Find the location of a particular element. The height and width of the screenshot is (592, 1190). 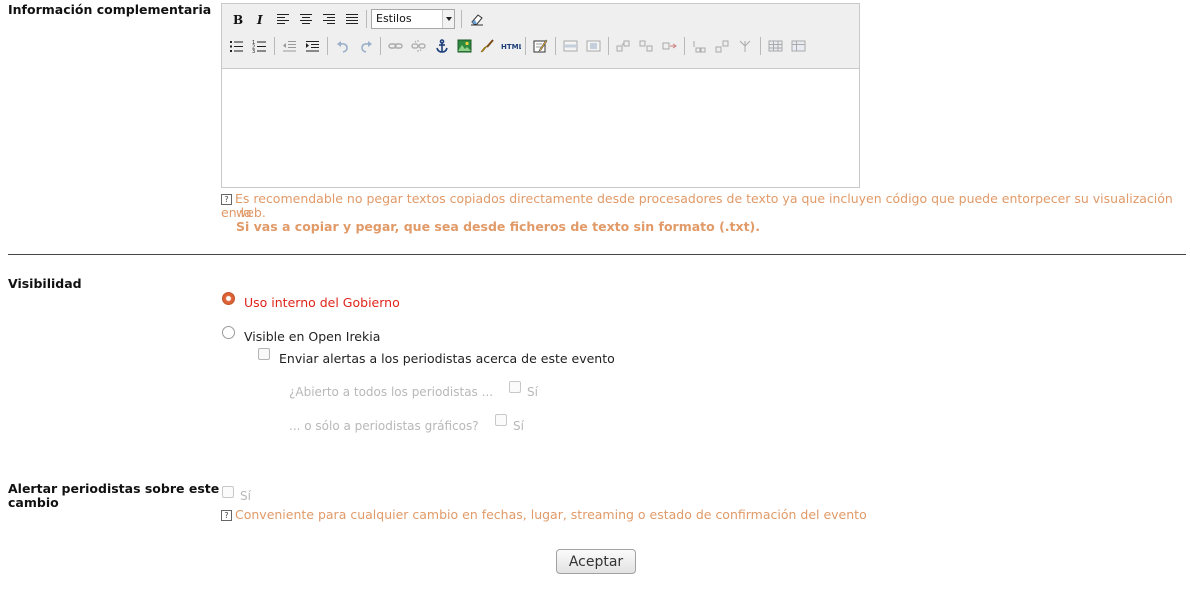

column-before-icon is located at coordinates (623, 46).